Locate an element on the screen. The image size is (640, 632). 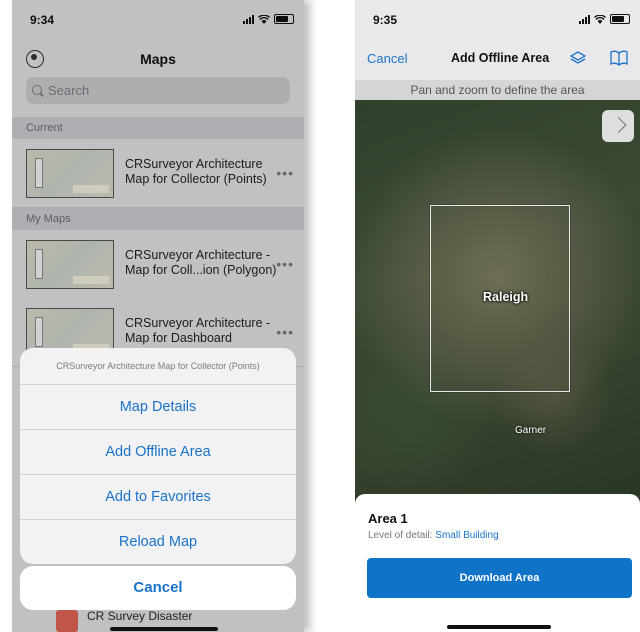
wifi-icon is located at coordinates (600, 19).